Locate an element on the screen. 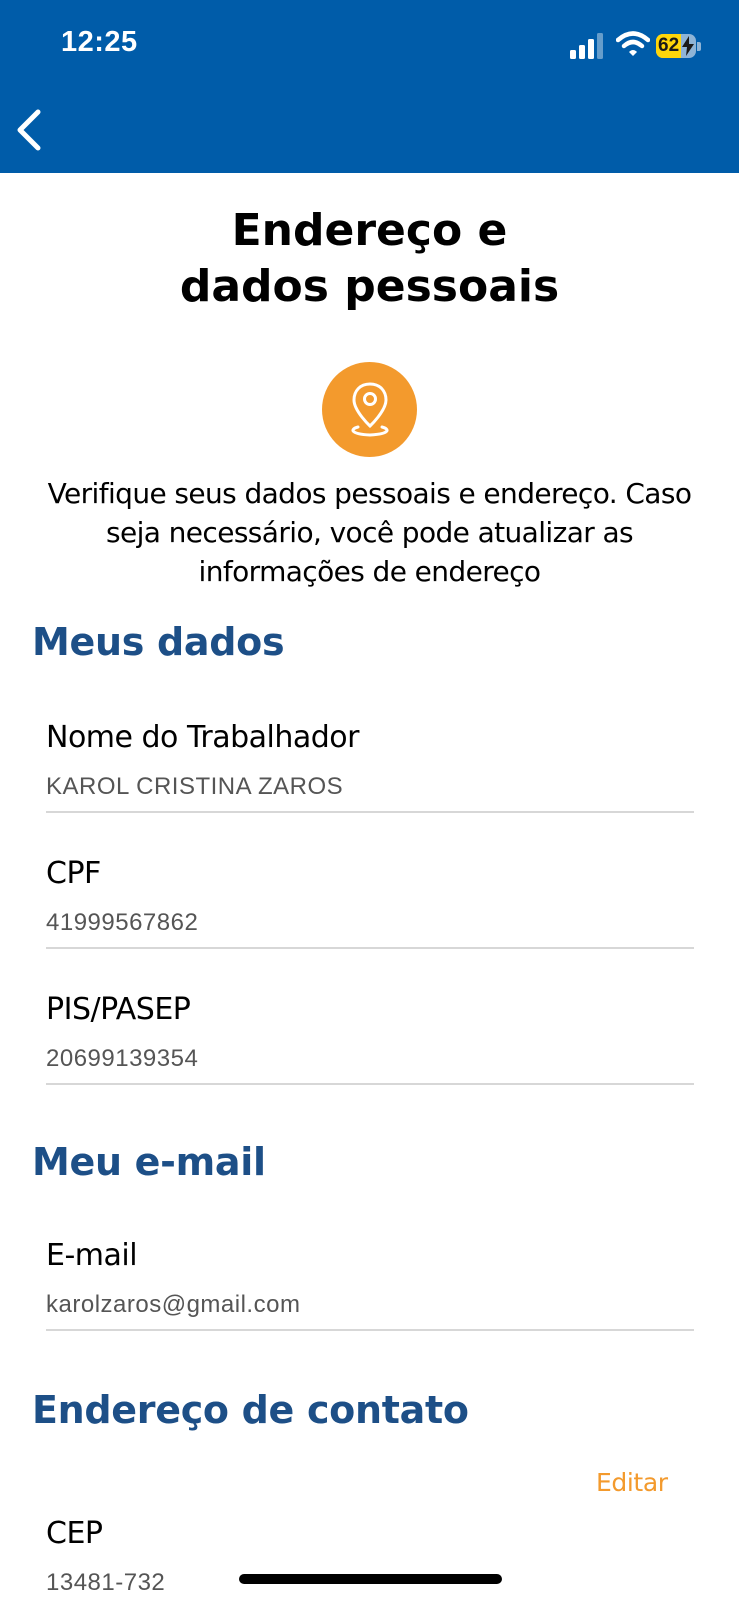 Image resolution: width=739 pixels, height=1600 pixels. field-pis-pasep: PIS/PASEP 20699139354 is located at coordinates (370, 1036).